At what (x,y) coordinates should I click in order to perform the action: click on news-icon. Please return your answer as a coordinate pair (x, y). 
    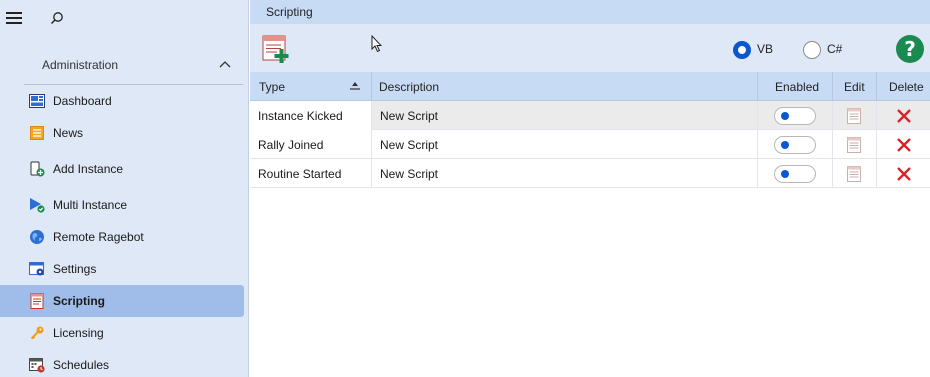
    Looking at the image, I should click on (37, 133).